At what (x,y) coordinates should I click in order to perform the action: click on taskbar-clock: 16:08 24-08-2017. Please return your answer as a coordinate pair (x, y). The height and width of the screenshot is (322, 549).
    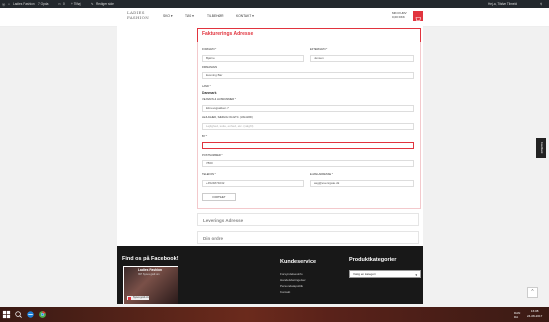
    Looking at the image, I should click on (534, 313).